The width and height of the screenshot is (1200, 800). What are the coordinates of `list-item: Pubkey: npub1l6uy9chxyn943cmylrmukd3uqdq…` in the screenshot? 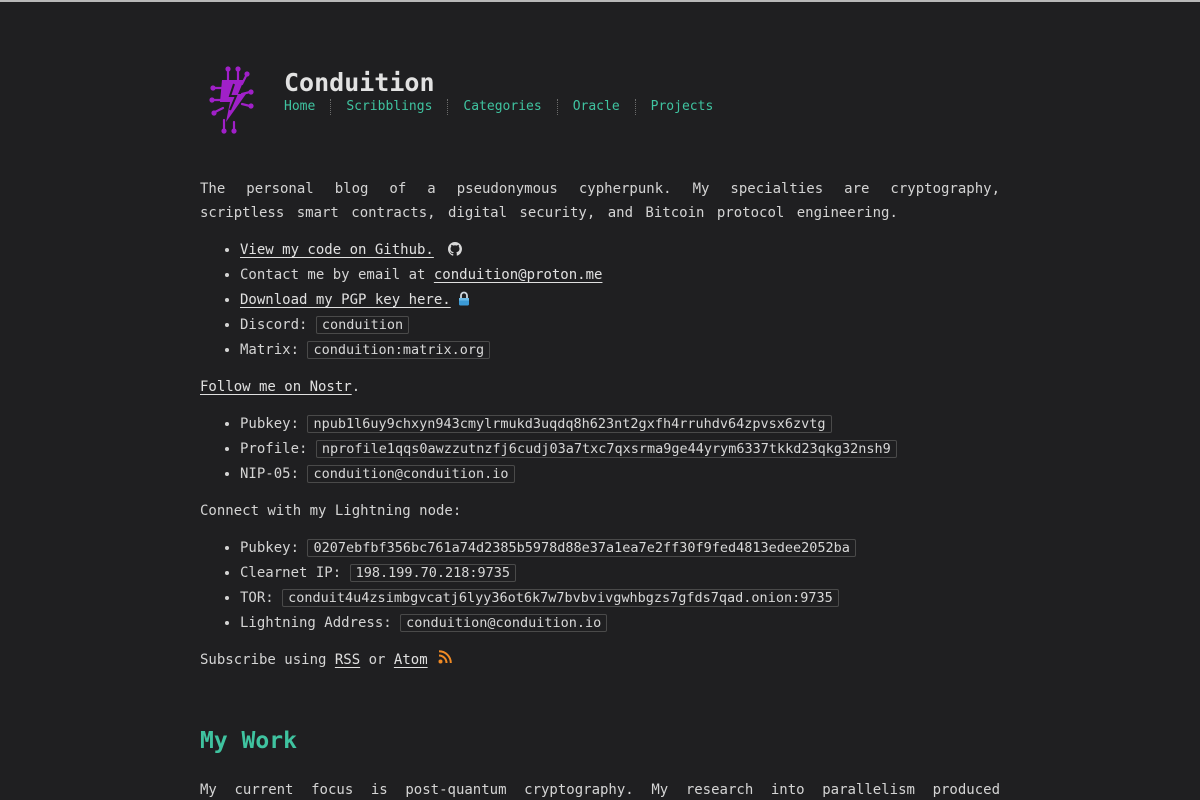 It's located at (620, 424).